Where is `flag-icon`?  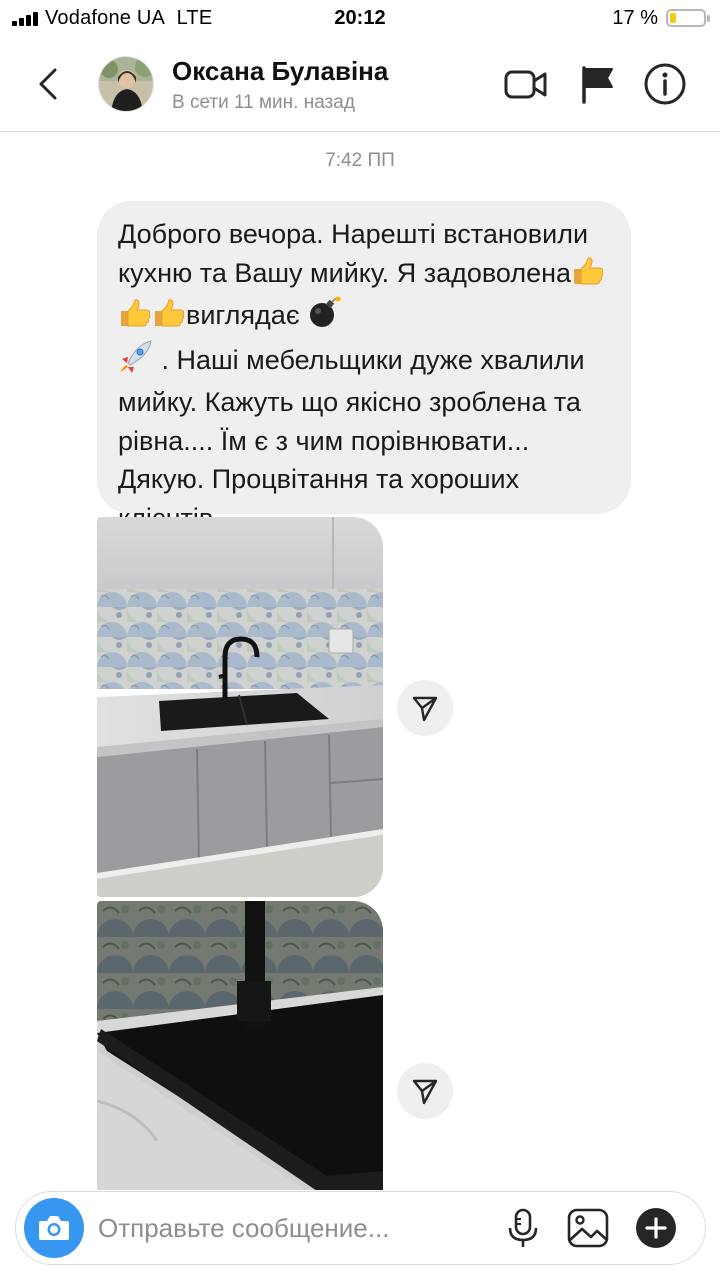 flag-icon is located at coordinates (597, 85).